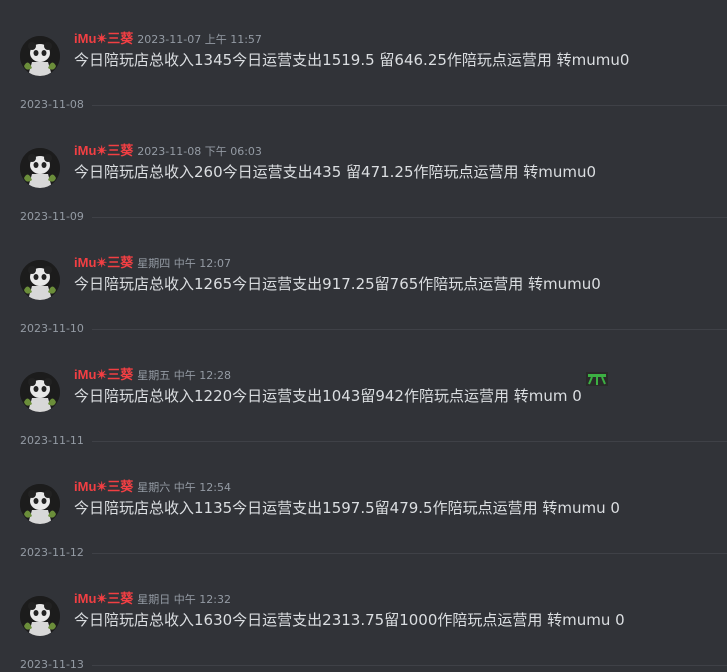 This screenshot has height=672, width=727. What do you see at coordinates (199, 151) in the screenshot?
I see `message-timestamp: 2023-11-08 下午 06:03` at bounding box center [199, 151].